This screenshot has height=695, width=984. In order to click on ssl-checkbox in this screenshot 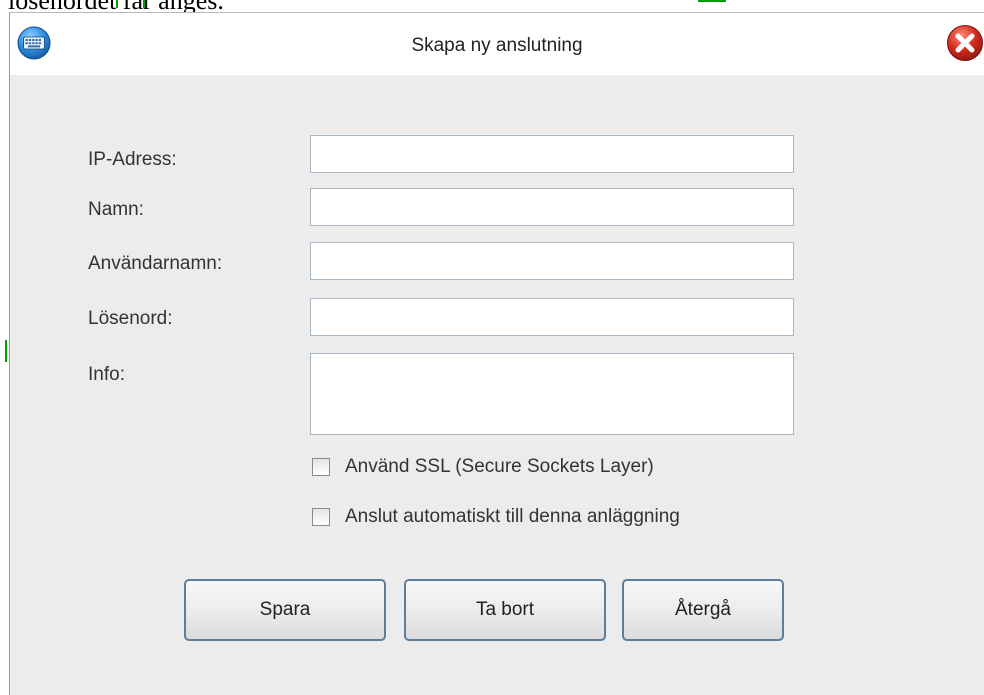, I will do `click(321, 467)`.